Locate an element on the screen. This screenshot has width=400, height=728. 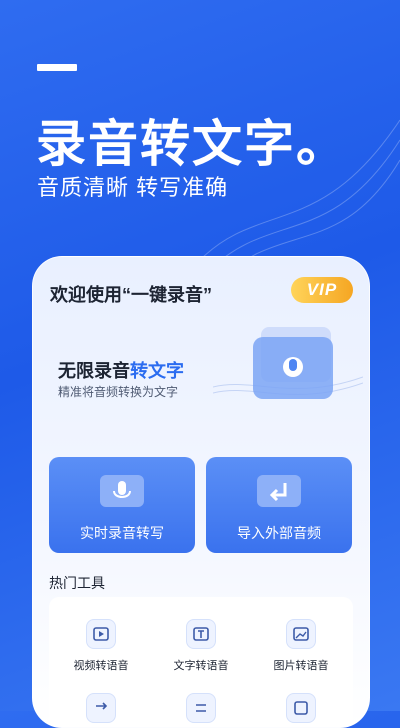
text-icon is located at coordinates (201, 634).